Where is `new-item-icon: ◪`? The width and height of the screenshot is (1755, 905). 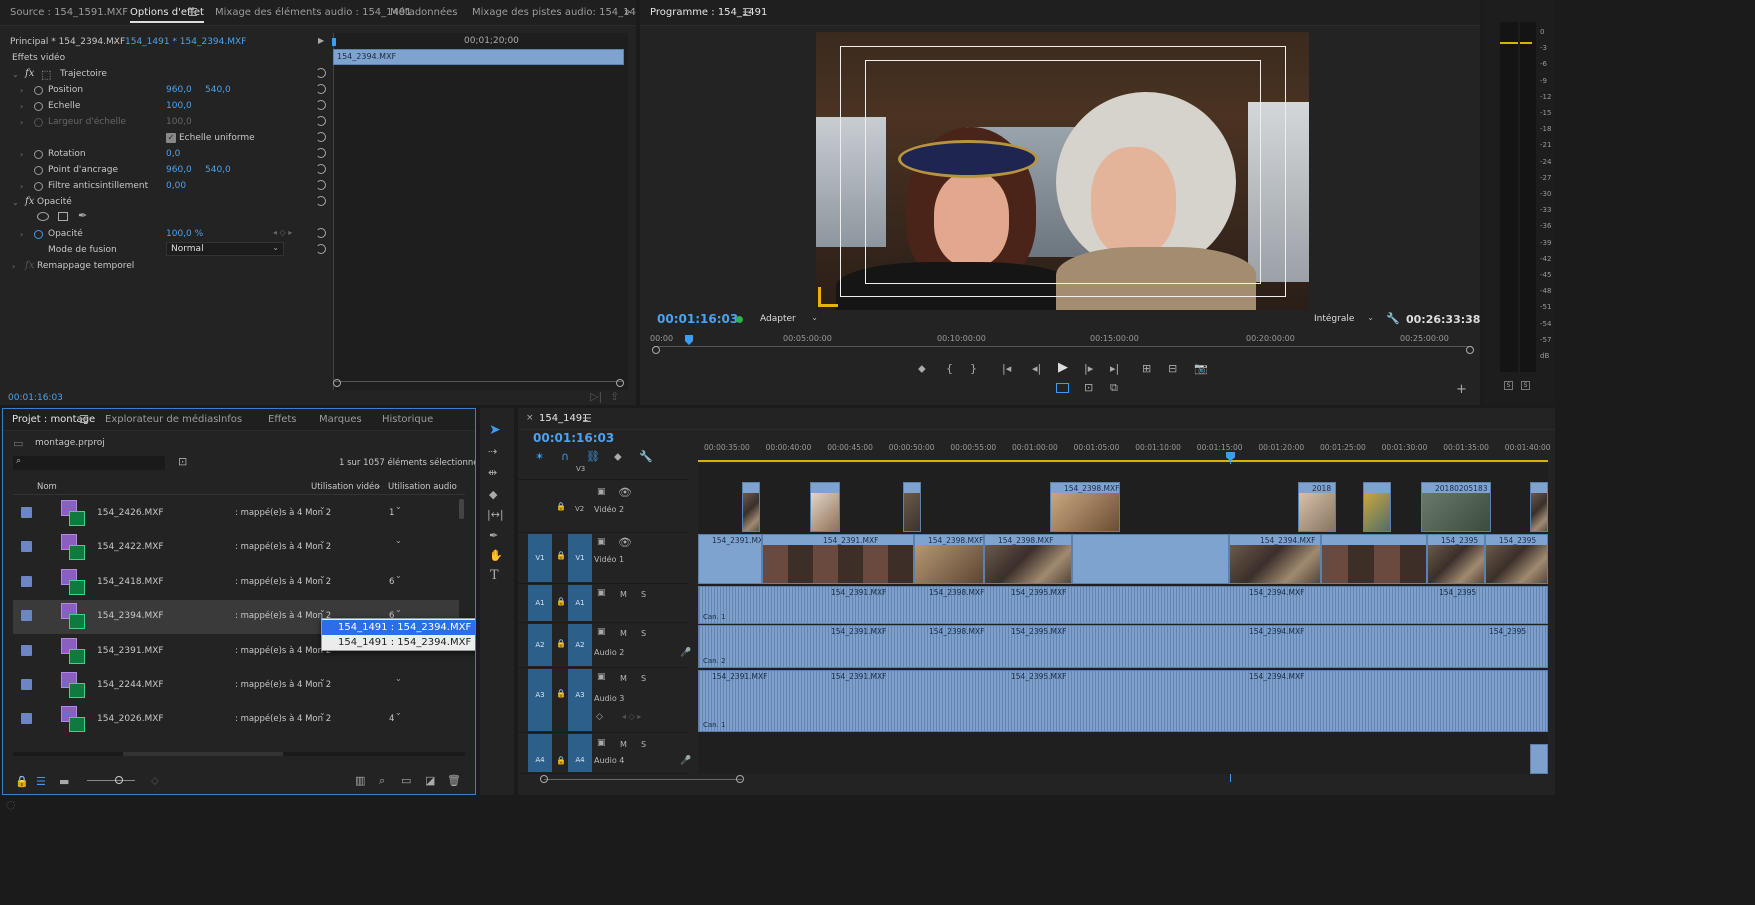 new-item-icon: ◪ is located at coordinates (430, 780).